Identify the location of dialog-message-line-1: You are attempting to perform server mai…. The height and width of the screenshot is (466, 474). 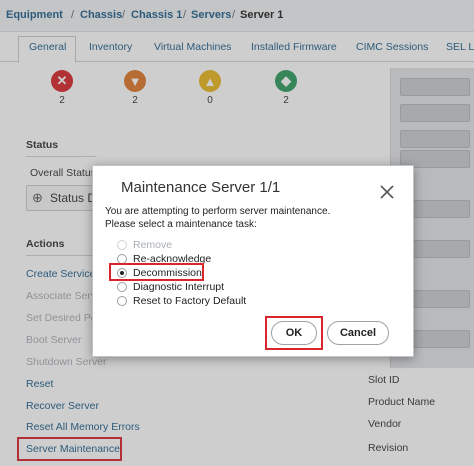
(218, 211).